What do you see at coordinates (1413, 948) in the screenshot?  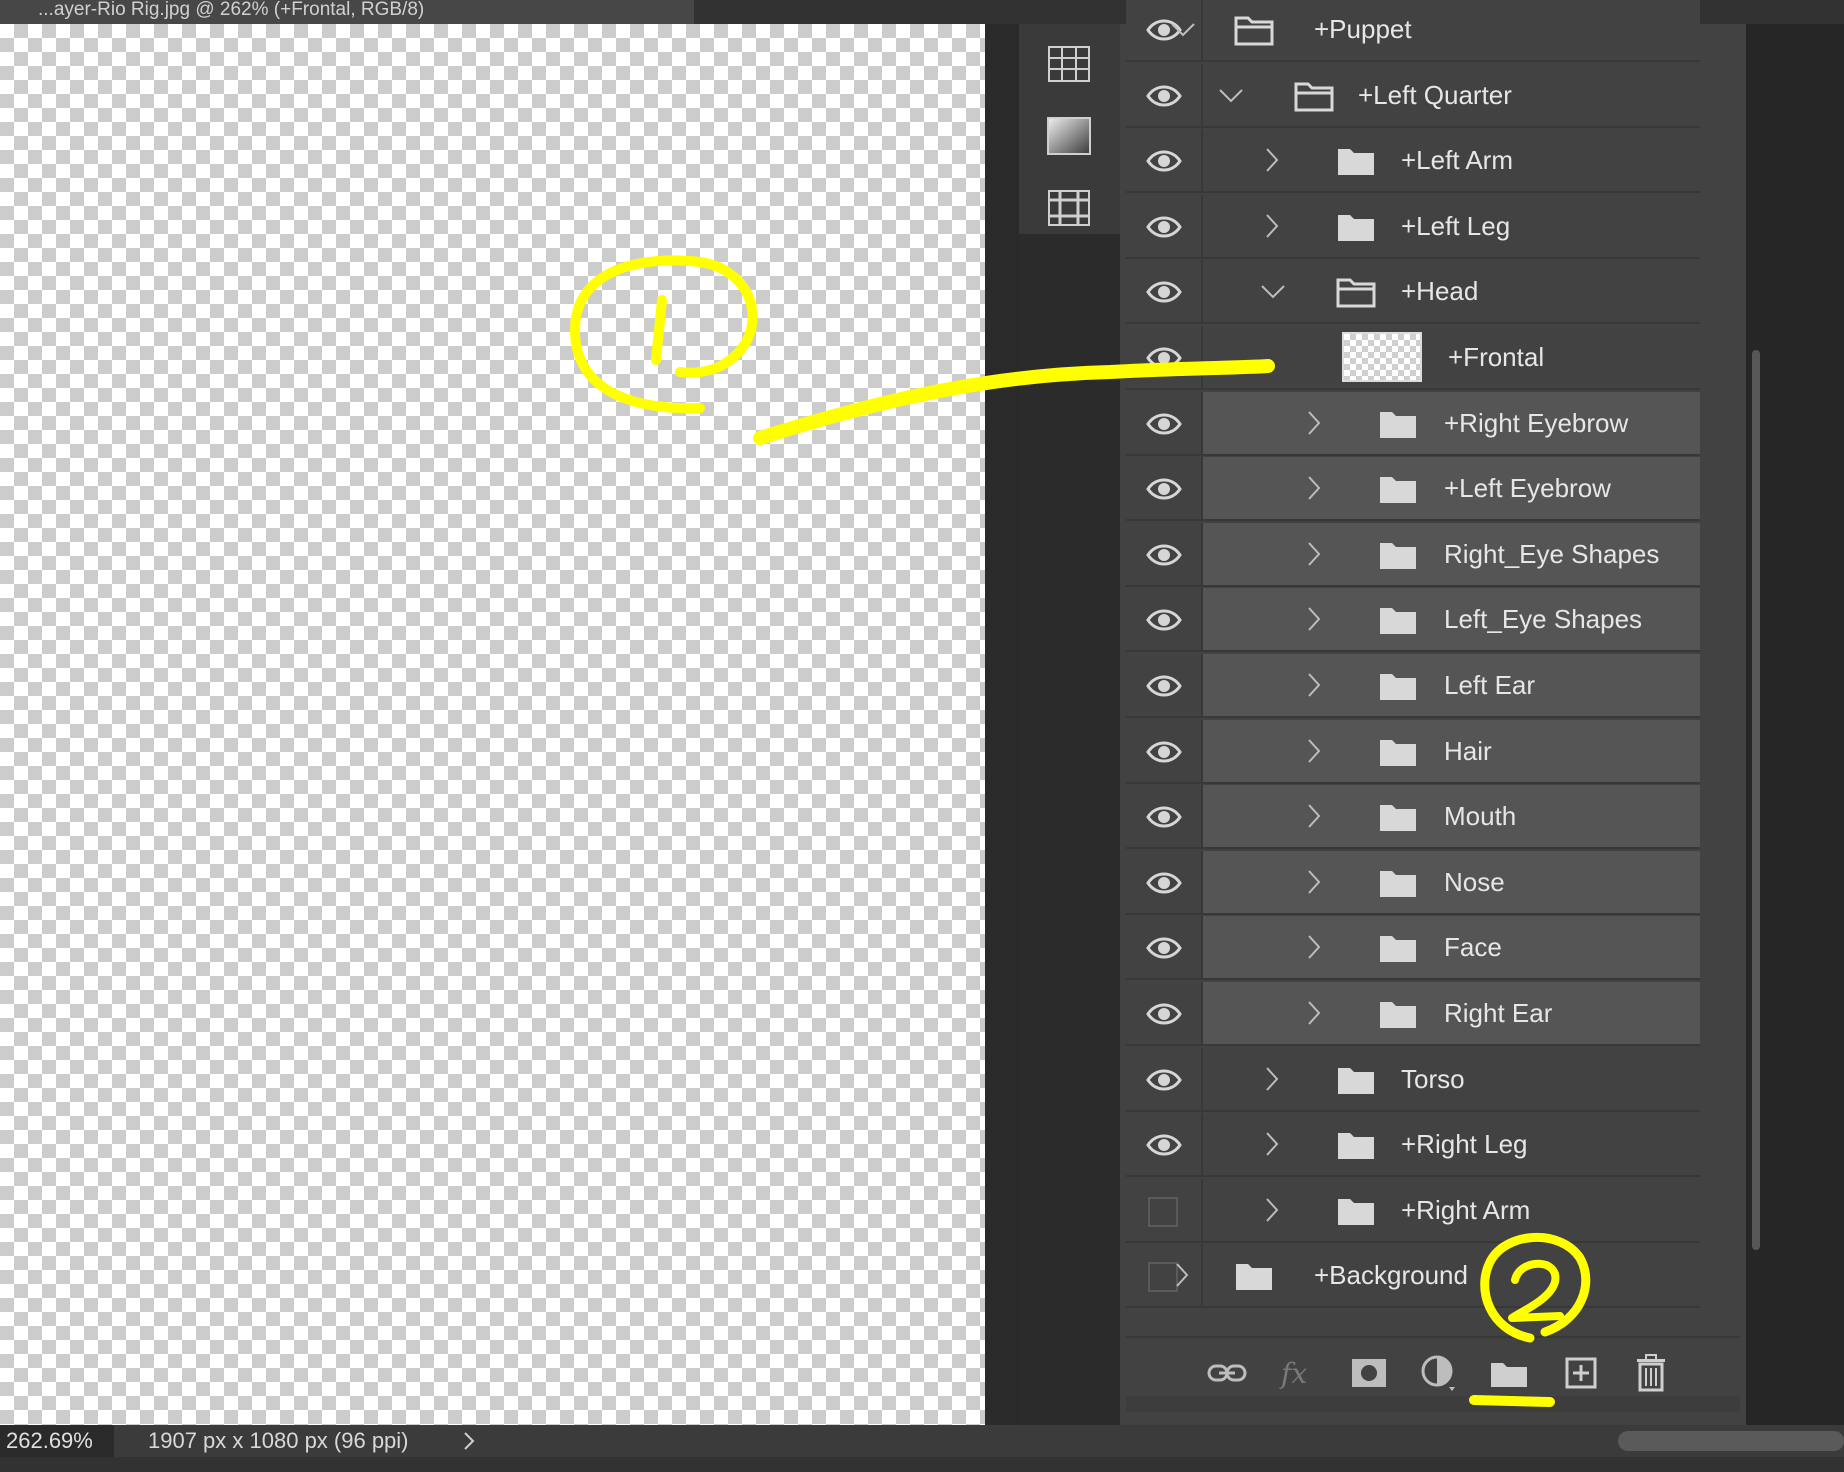 I see `layer-row: Face` at bounding box center [1413, 948].